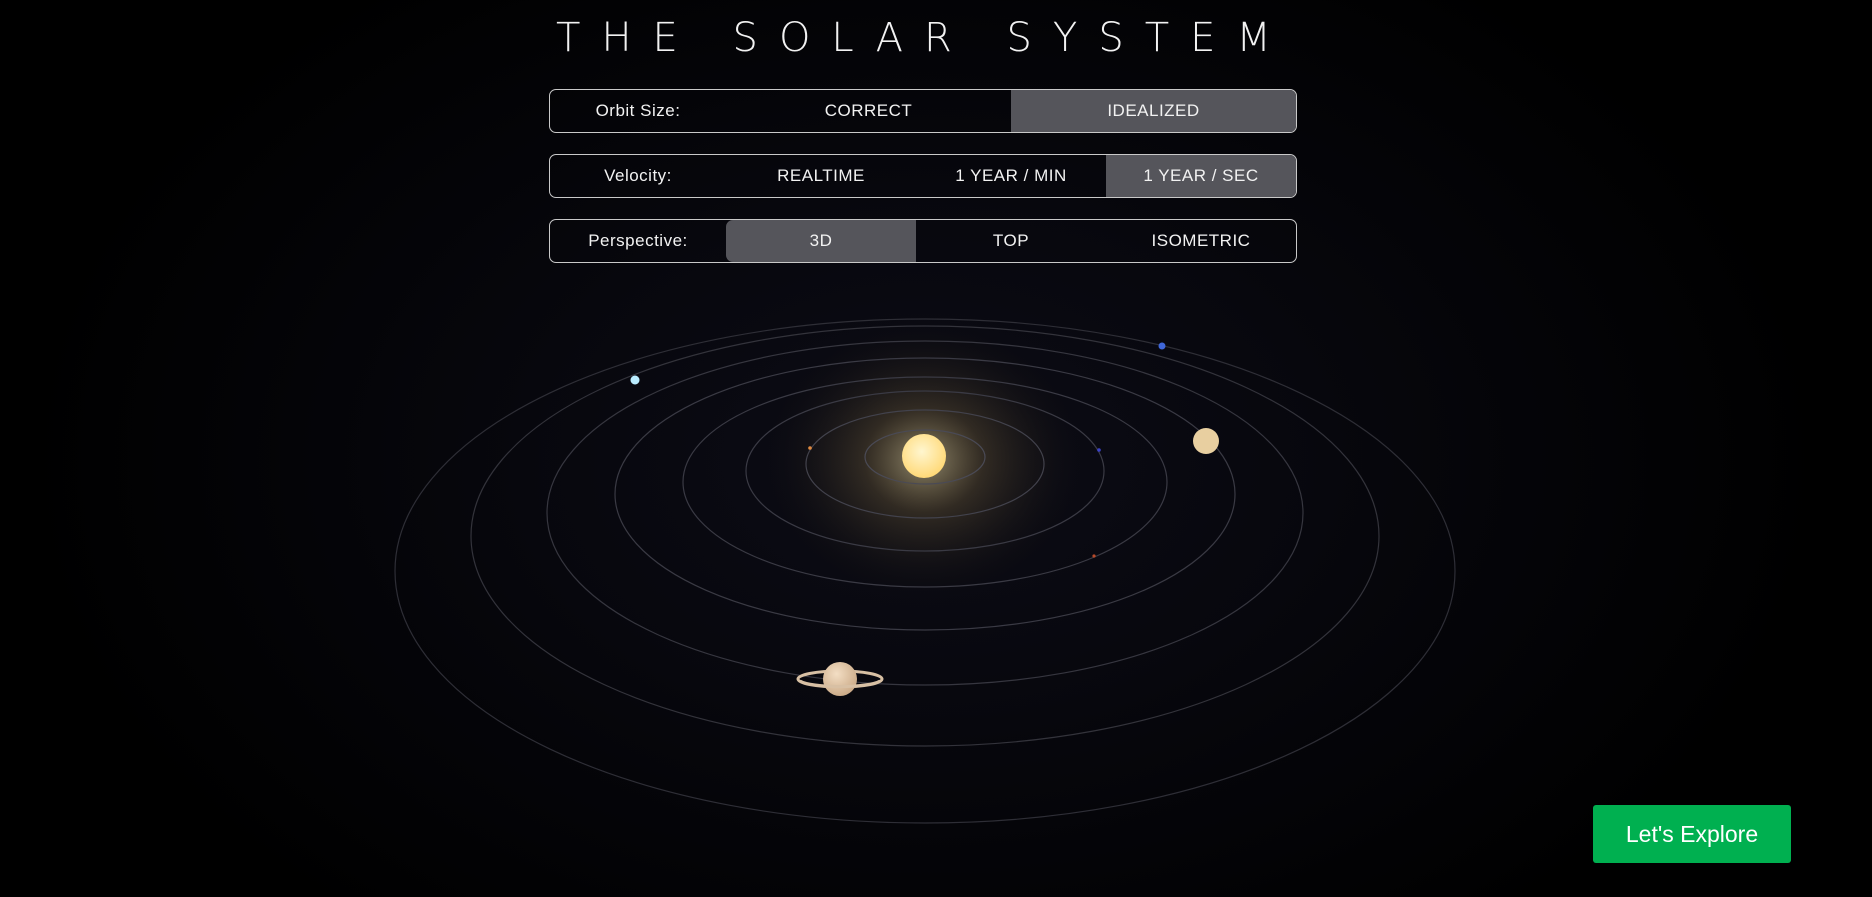 Image resolution: width=1872 pixels, height=897 pixels. What do you see at coordinates (1094, 556) in the screenshot?
I see `earth-icon` at bounding box center [1094, 556].